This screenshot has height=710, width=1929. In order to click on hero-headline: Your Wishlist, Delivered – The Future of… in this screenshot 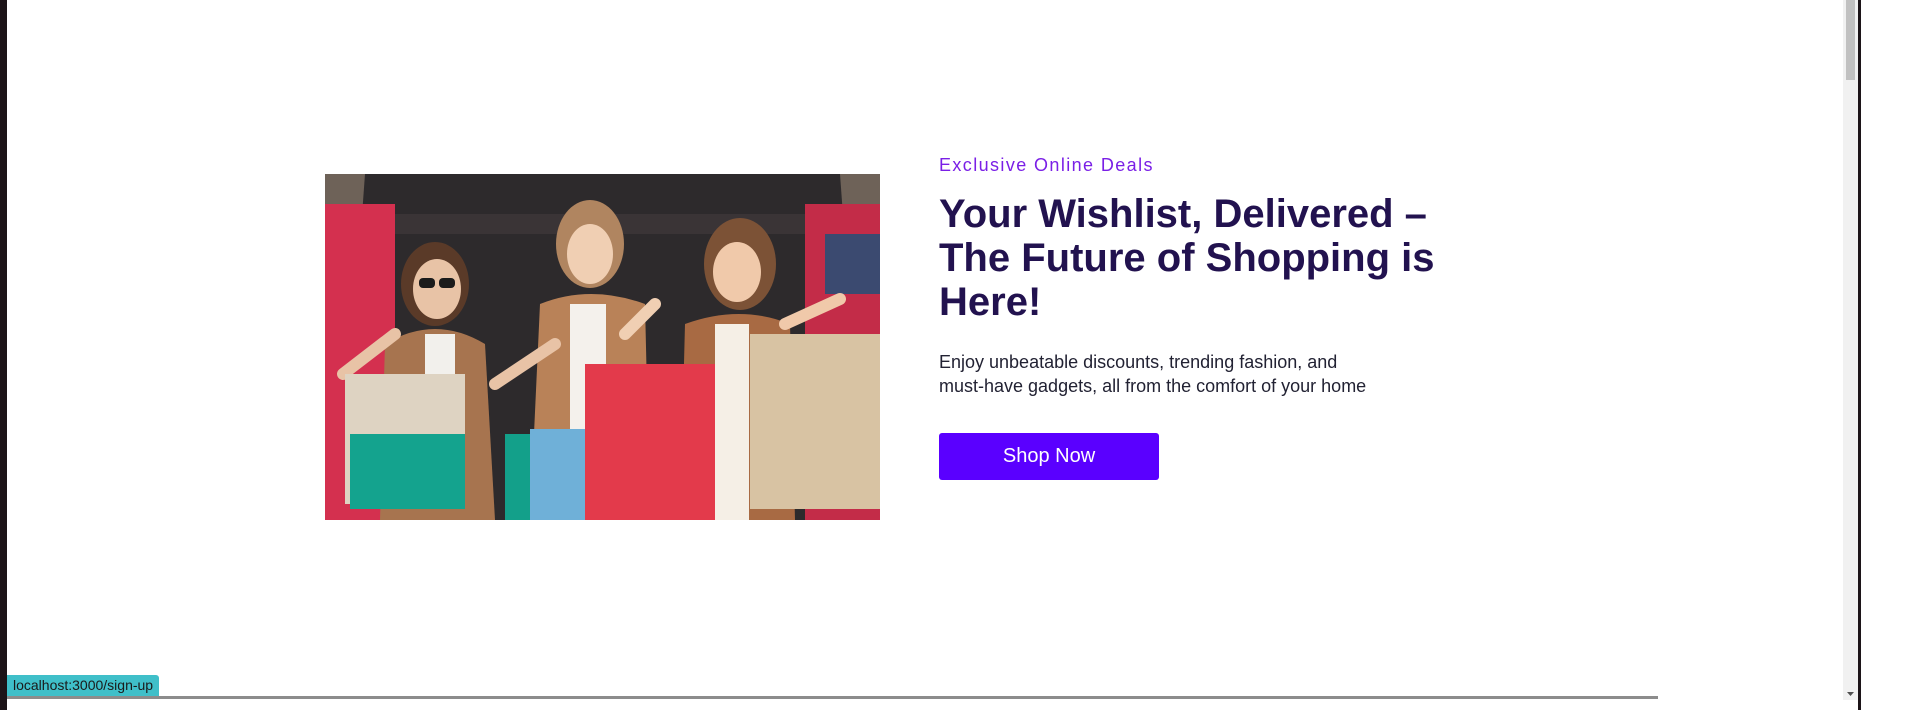, I will do `click(1187, 258)`.